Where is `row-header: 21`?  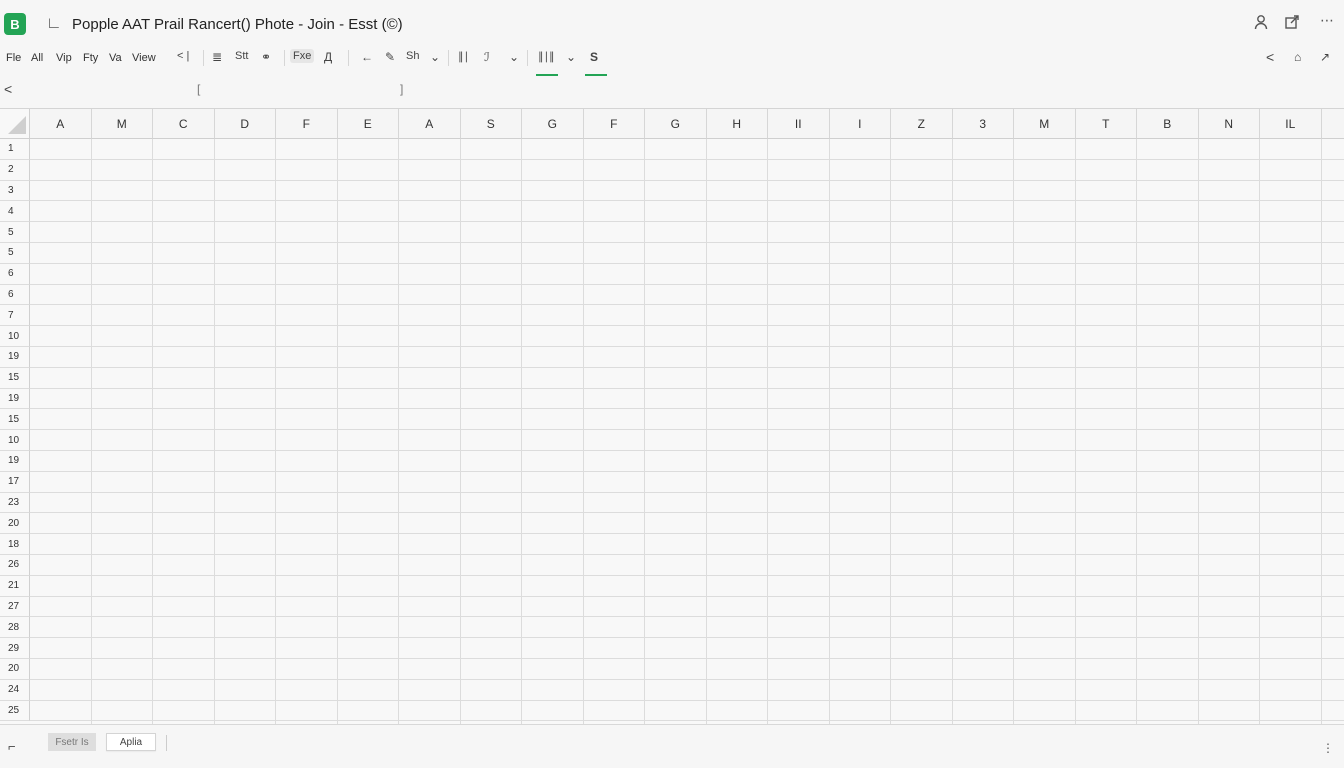 row-header: 21 is located at coordinates (15, 586).